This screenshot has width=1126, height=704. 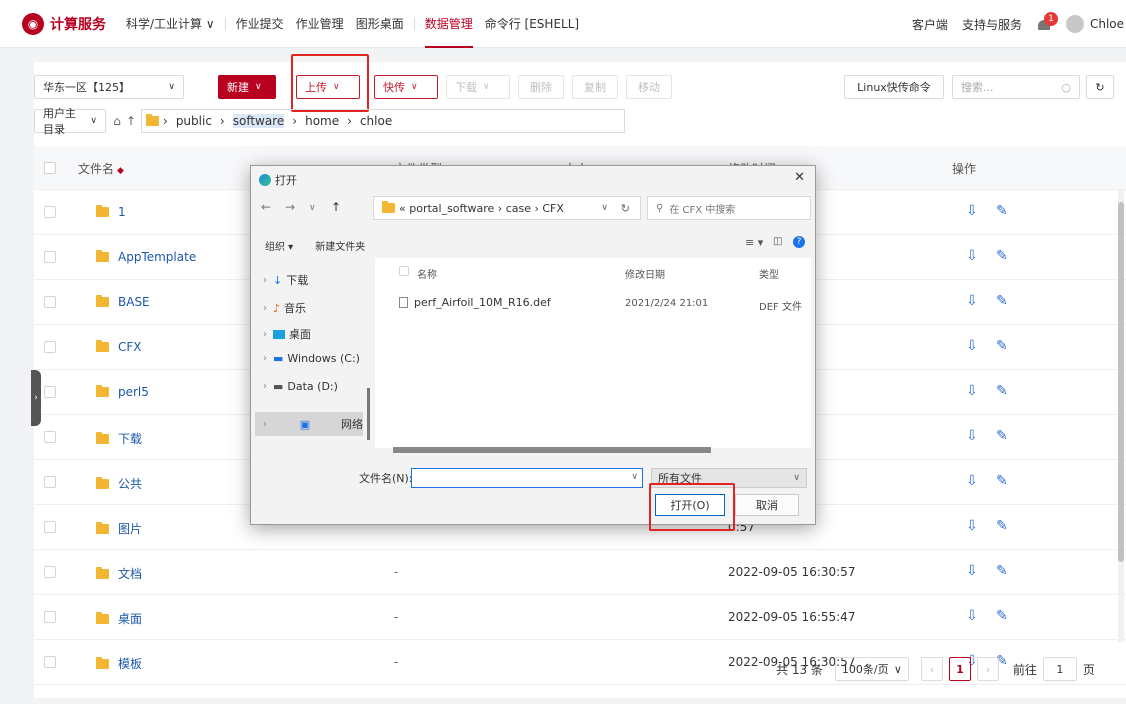 I want to click on nav-job-submit: 作业提交, so click(x=260, y=24).